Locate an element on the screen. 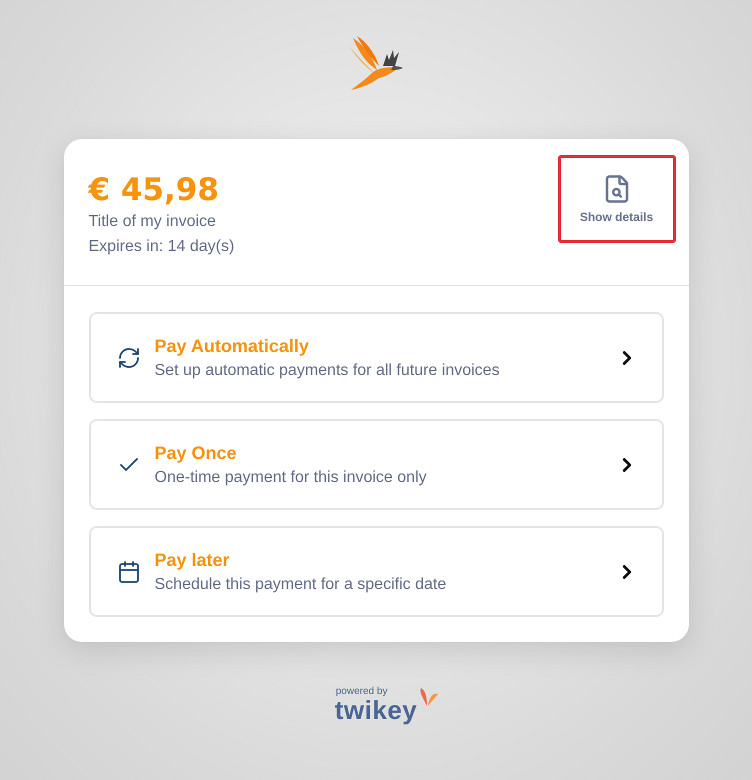 The image size is (752, 780). option-title: Pay Once is located at coordinates (196, 453).